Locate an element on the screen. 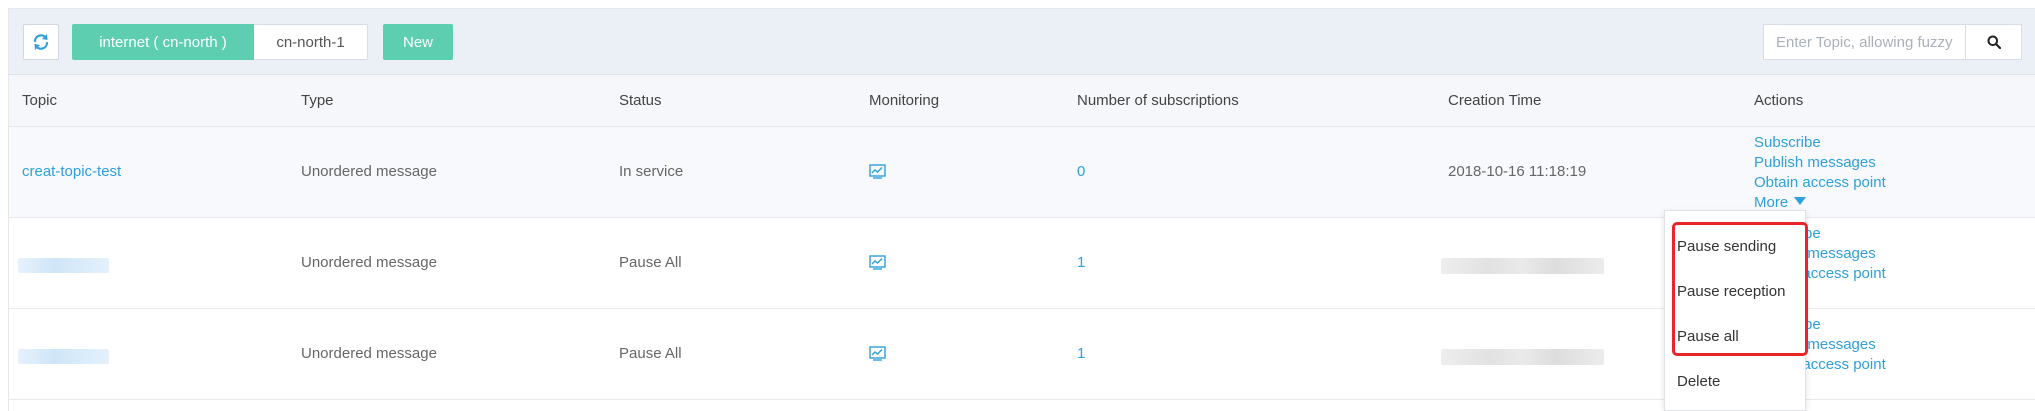  menu-item-pause-reception: Pause reception is located at coordinates (1731, 291).